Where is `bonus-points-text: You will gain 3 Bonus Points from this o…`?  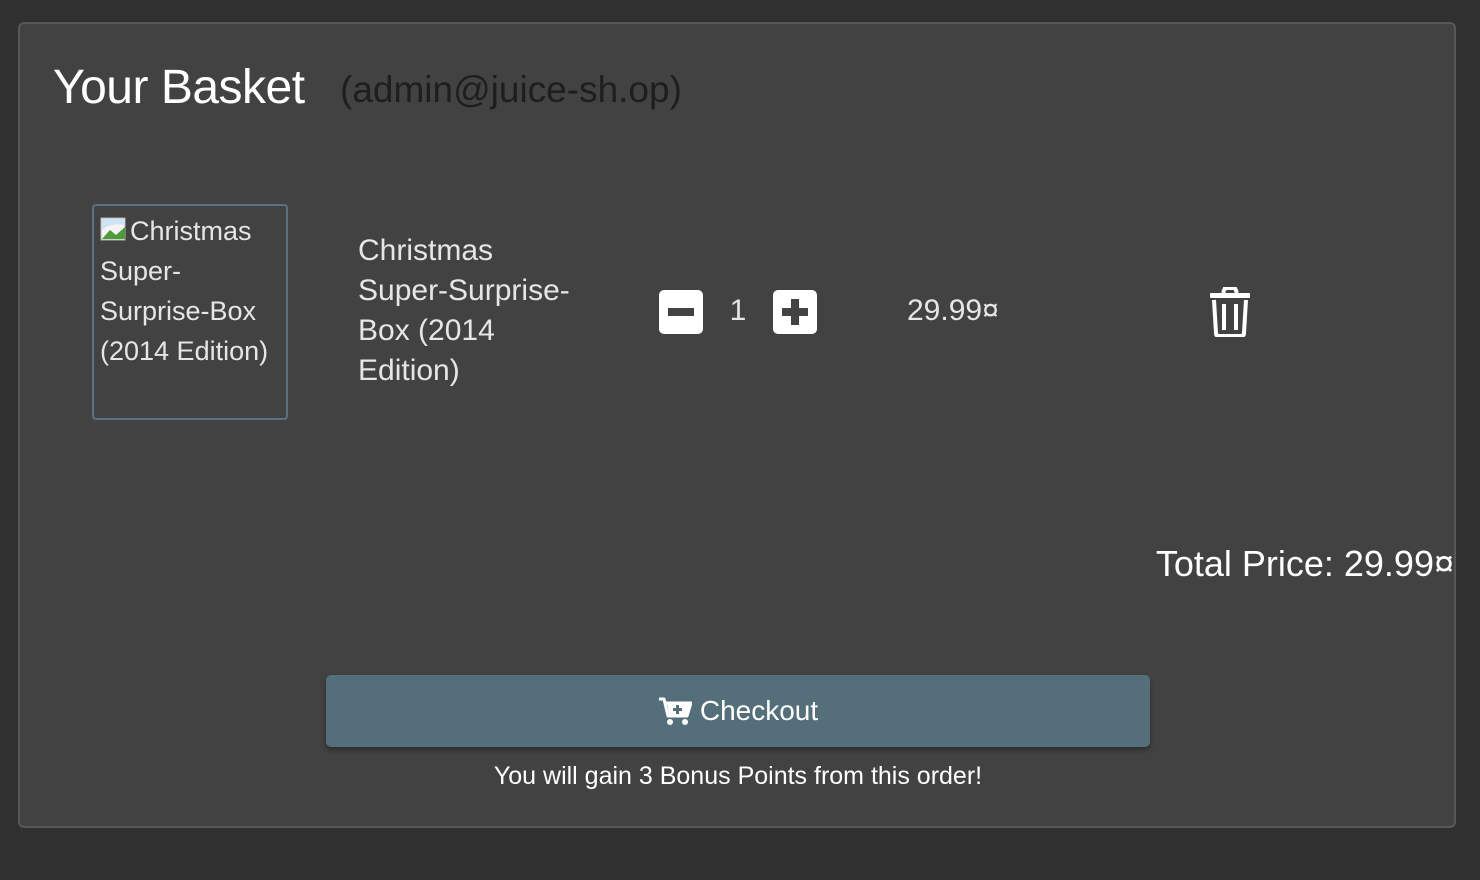 bonus-points-text: You will gain 3 Bonus Points from this o… is located at coordinates (738, 776).